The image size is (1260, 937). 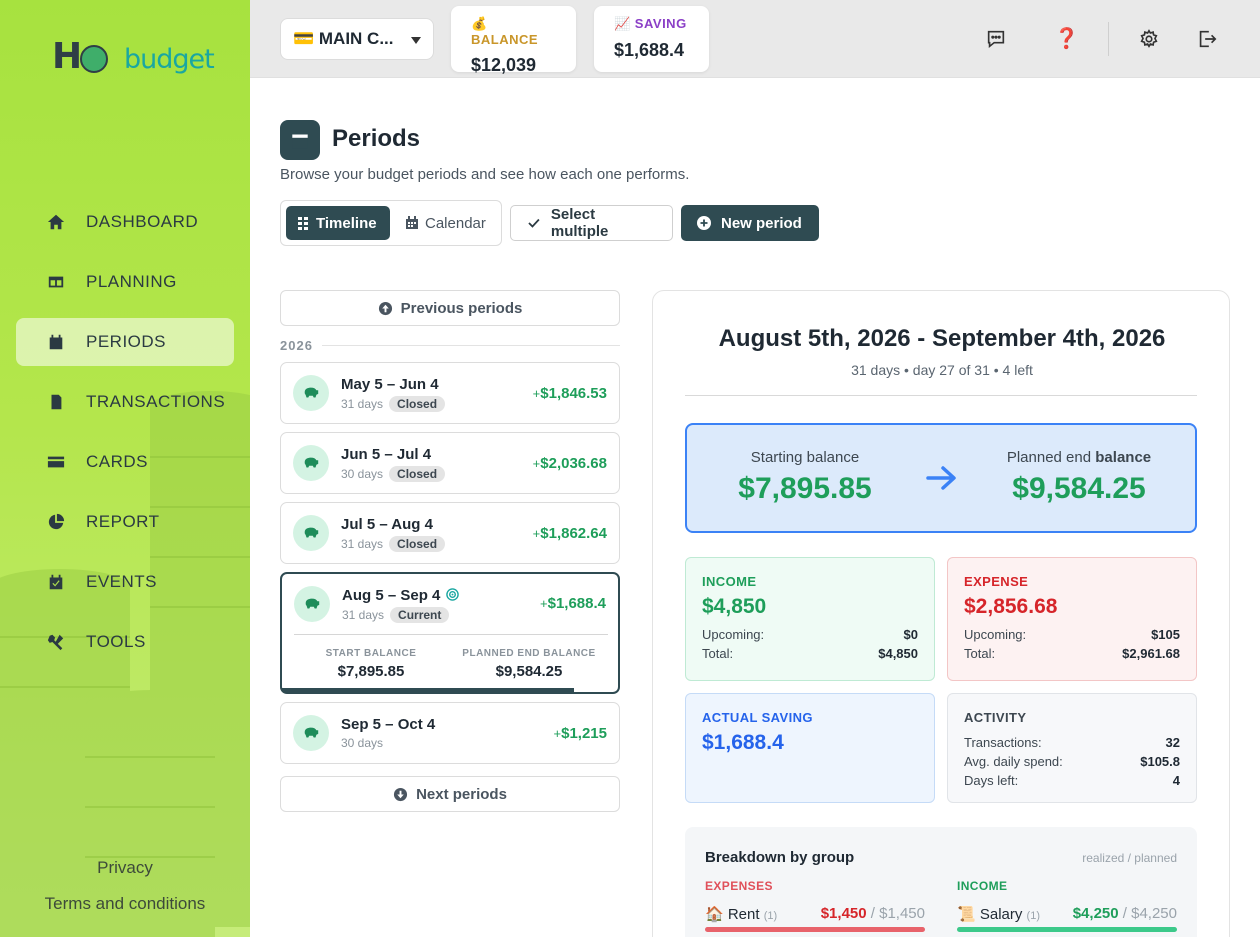 I want to click on income-upcoming-value: $0, so click(x=910, y=634).